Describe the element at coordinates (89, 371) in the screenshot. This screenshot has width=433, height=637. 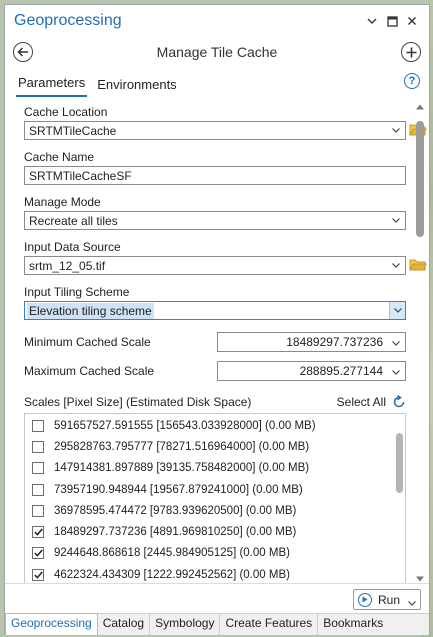
I see `max-scale-label: Maximum Cached Scale` at that location.